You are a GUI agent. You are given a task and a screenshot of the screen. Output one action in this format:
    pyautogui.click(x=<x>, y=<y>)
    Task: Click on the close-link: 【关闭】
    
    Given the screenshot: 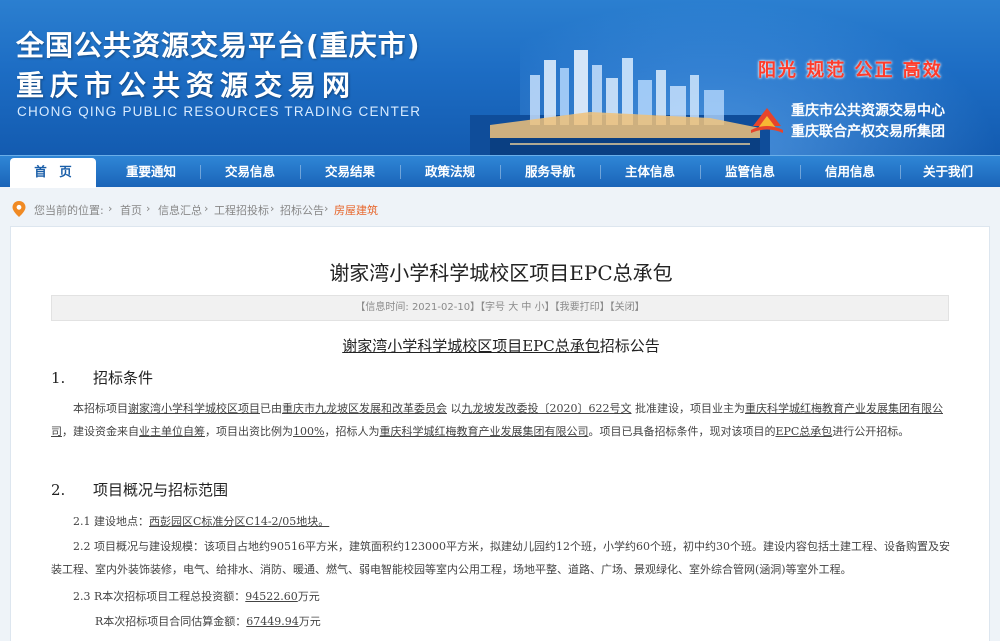 What is the action you would take?
    pyautogui.click(x=627, y=307)
    